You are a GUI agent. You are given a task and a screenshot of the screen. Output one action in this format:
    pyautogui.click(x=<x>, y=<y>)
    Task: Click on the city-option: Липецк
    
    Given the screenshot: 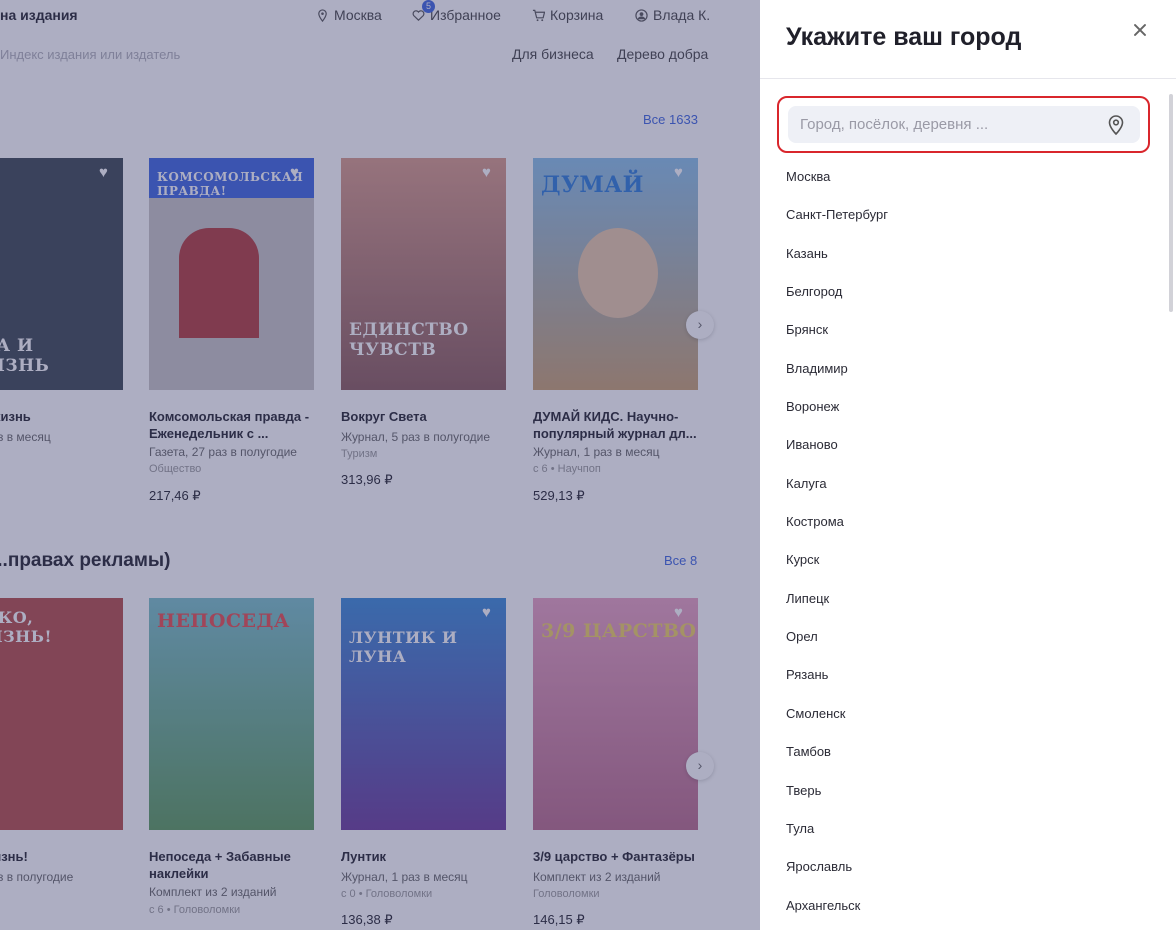 What is the action you would take?
    pyautogui.click(x=971, y=599)
    